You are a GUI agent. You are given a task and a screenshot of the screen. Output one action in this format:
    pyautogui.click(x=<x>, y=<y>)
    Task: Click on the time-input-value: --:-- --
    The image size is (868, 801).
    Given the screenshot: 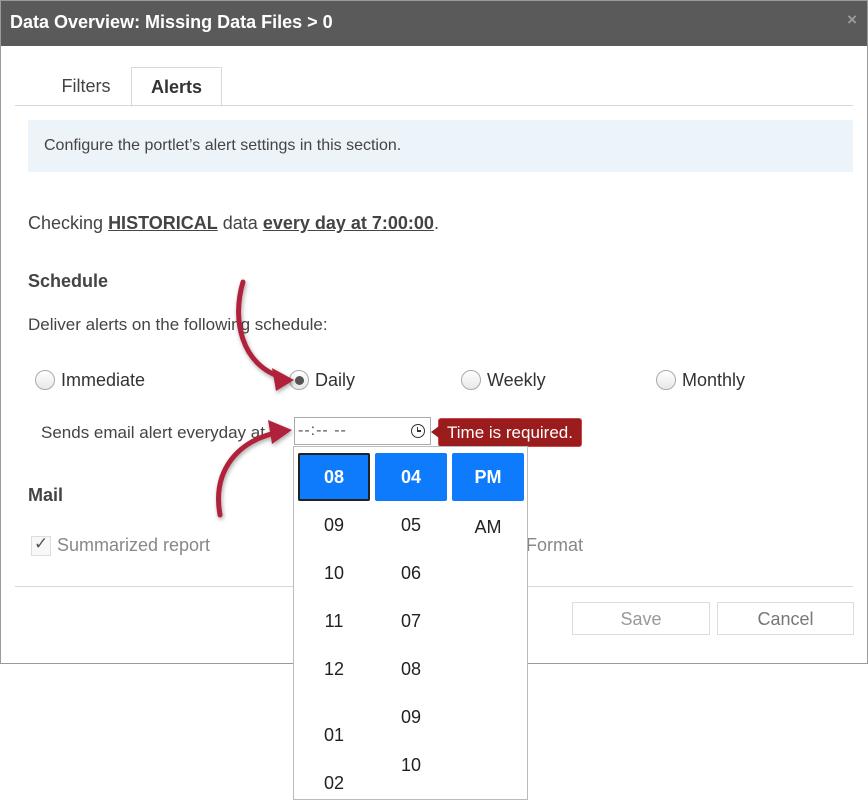 What is the action you would take?
    pyautogui.click(x=322, y=430)
    